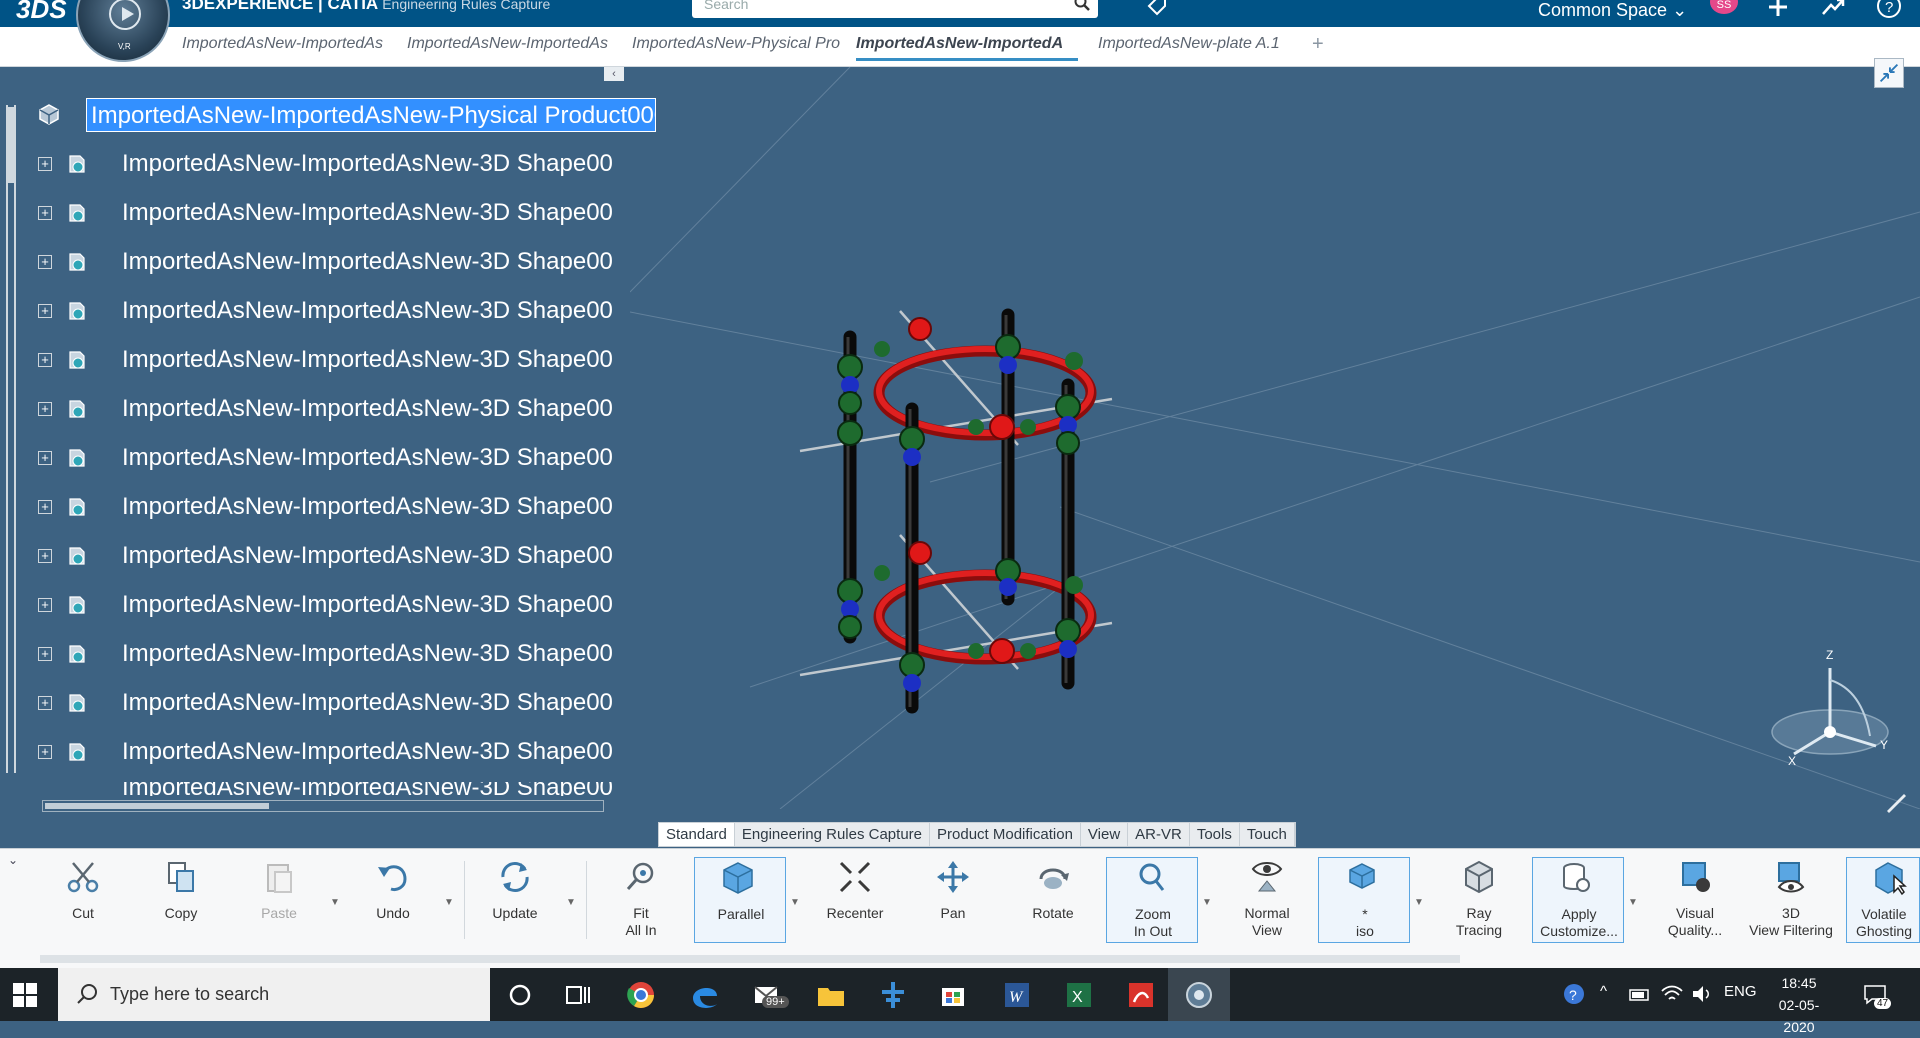 Image resolution: width=1920 pixels, height=1038 pixels. Describe the element at coordinates (1833, 10) in the screenshot. I see `share-icon` at that location.